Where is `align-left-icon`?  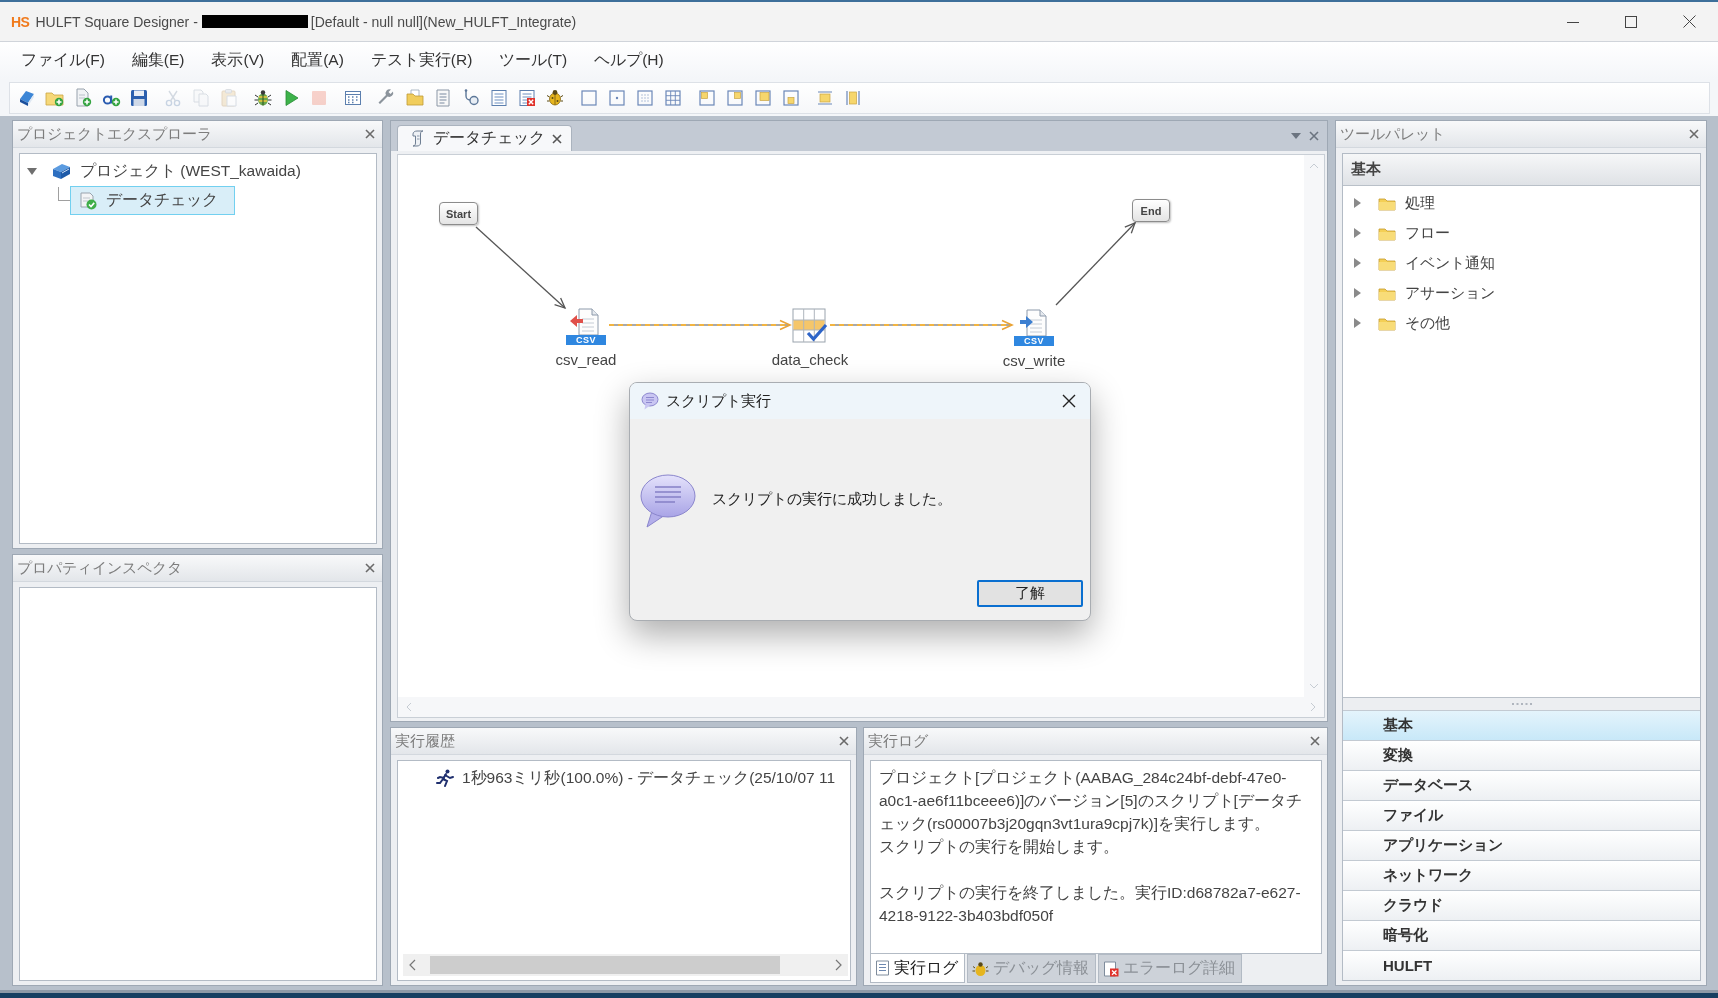
align-left-icon is located at coordinates (707, 98).